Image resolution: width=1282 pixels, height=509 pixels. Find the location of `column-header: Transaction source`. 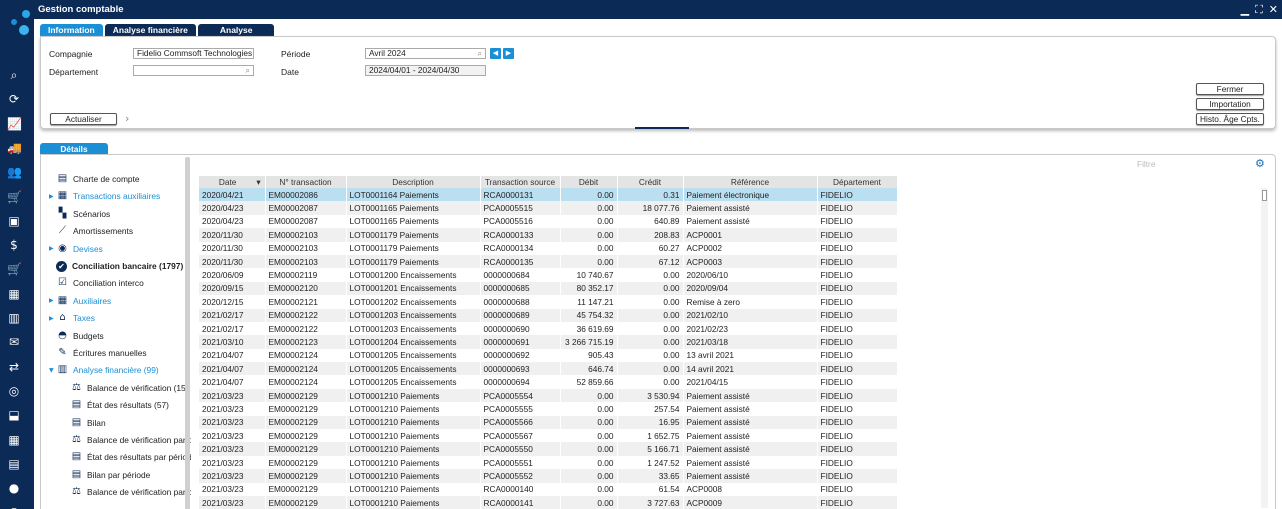

column-header: Transaction source is located at coordinates (520, 182).